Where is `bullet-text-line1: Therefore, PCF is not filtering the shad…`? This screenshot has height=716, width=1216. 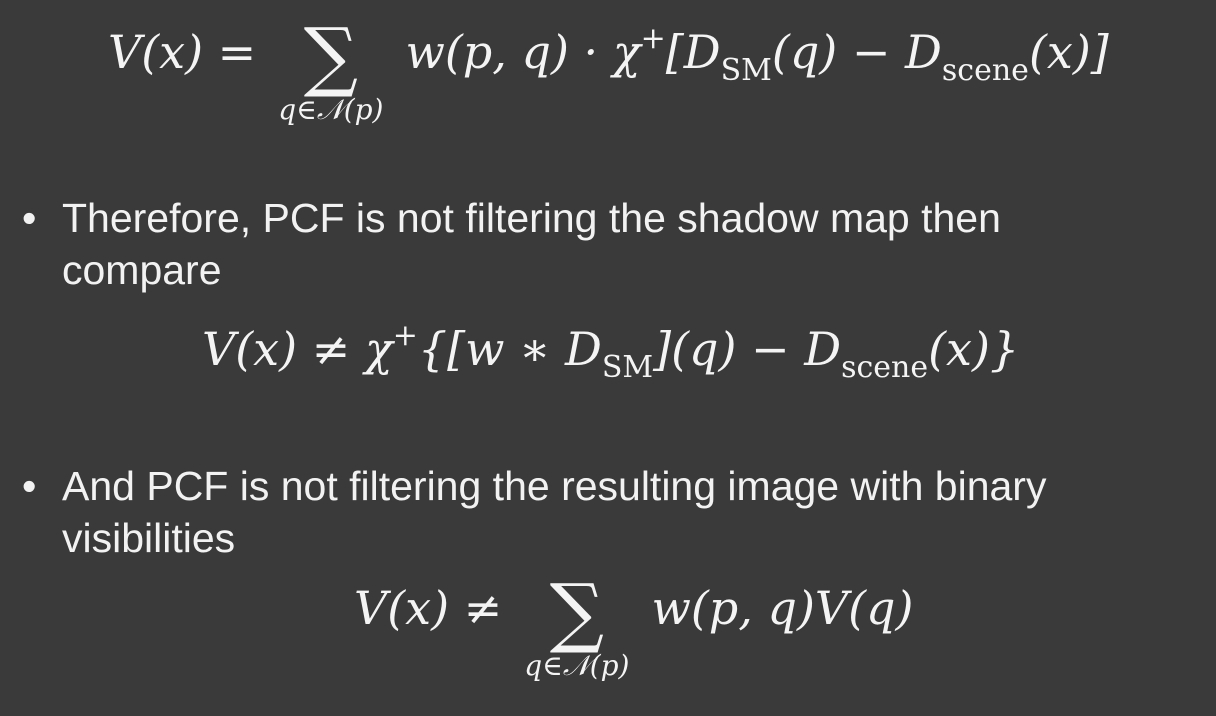 bullet-text-line1: Therefore, PCF is not filtering the shad… is located at coordinates (531, 218).